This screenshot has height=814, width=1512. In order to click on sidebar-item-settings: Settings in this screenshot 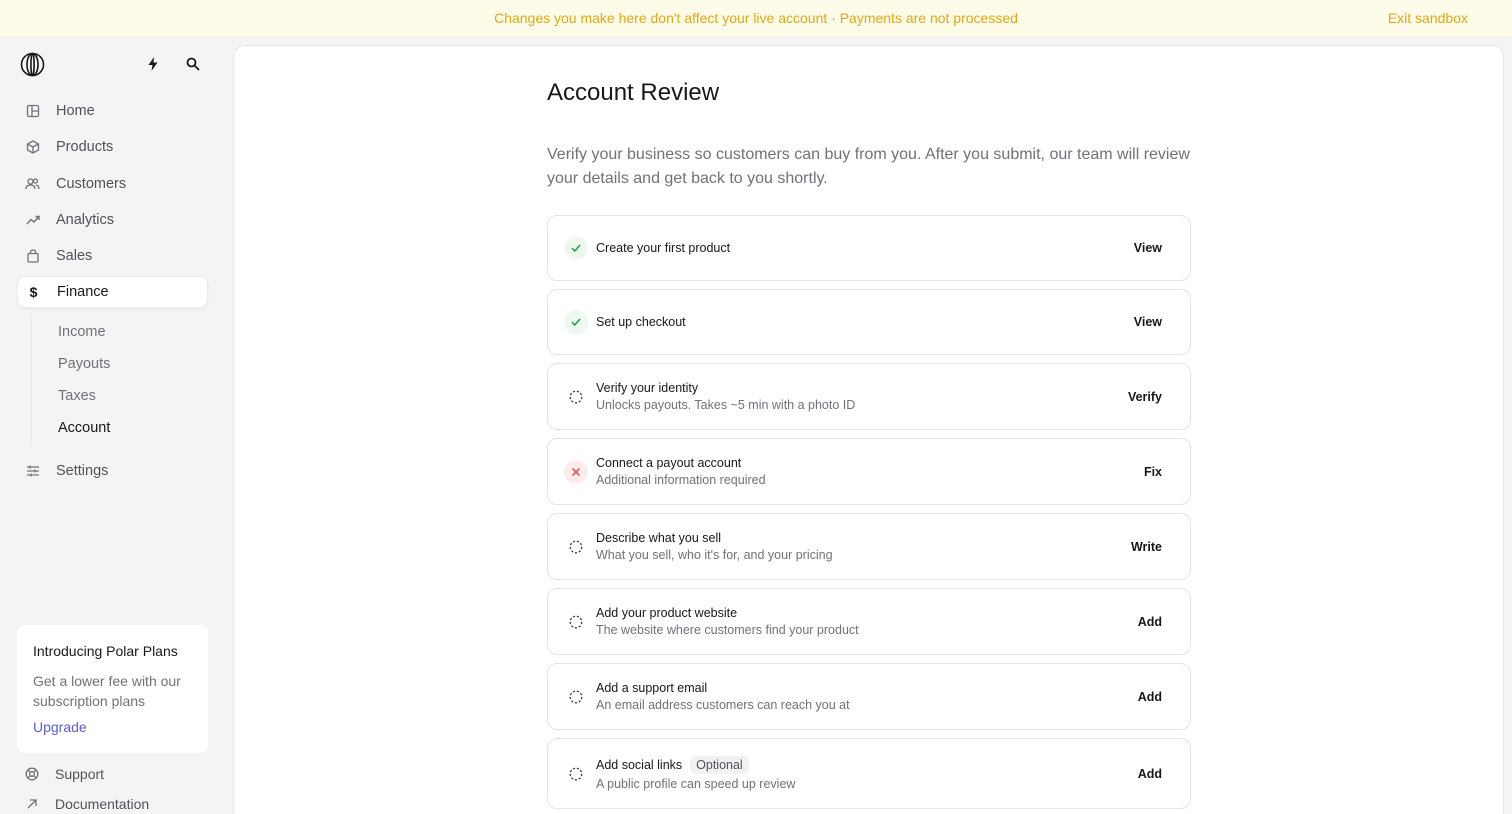, I will do `click(112, 471)`.